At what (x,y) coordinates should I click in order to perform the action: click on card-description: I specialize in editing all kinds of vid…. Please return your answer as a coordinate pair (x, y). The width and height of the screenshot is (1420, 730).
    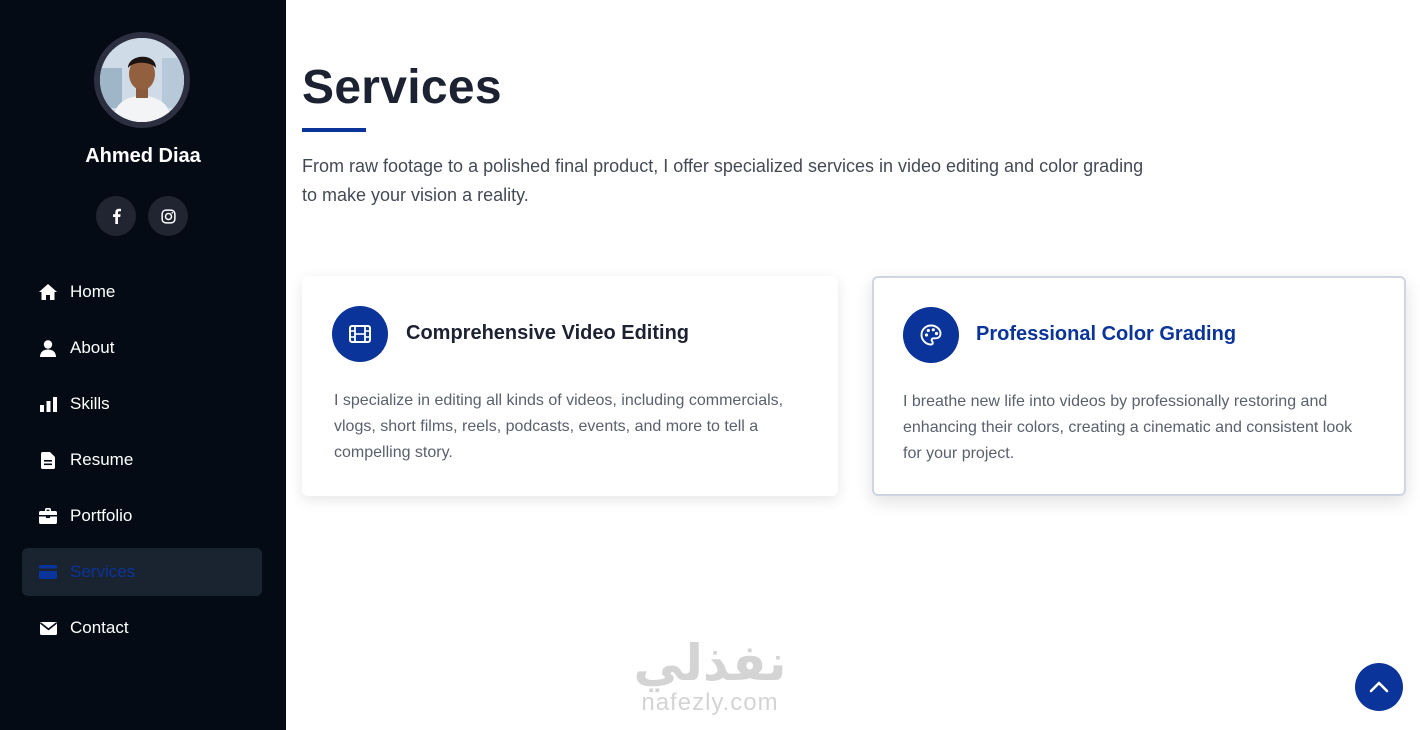
    Looking at the image, I should click on (559, 426).